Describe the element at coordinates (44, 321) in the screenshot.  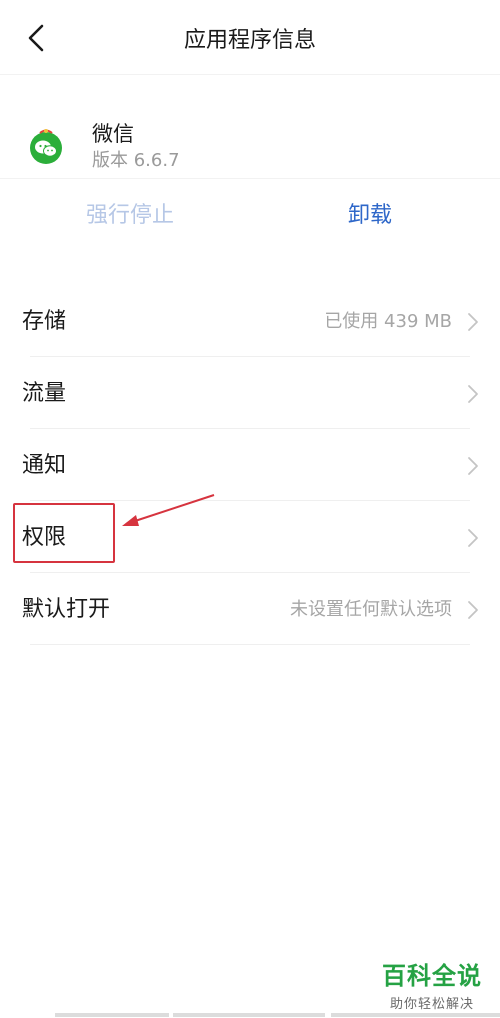
I see `settings-row-label: 存储` at that location.